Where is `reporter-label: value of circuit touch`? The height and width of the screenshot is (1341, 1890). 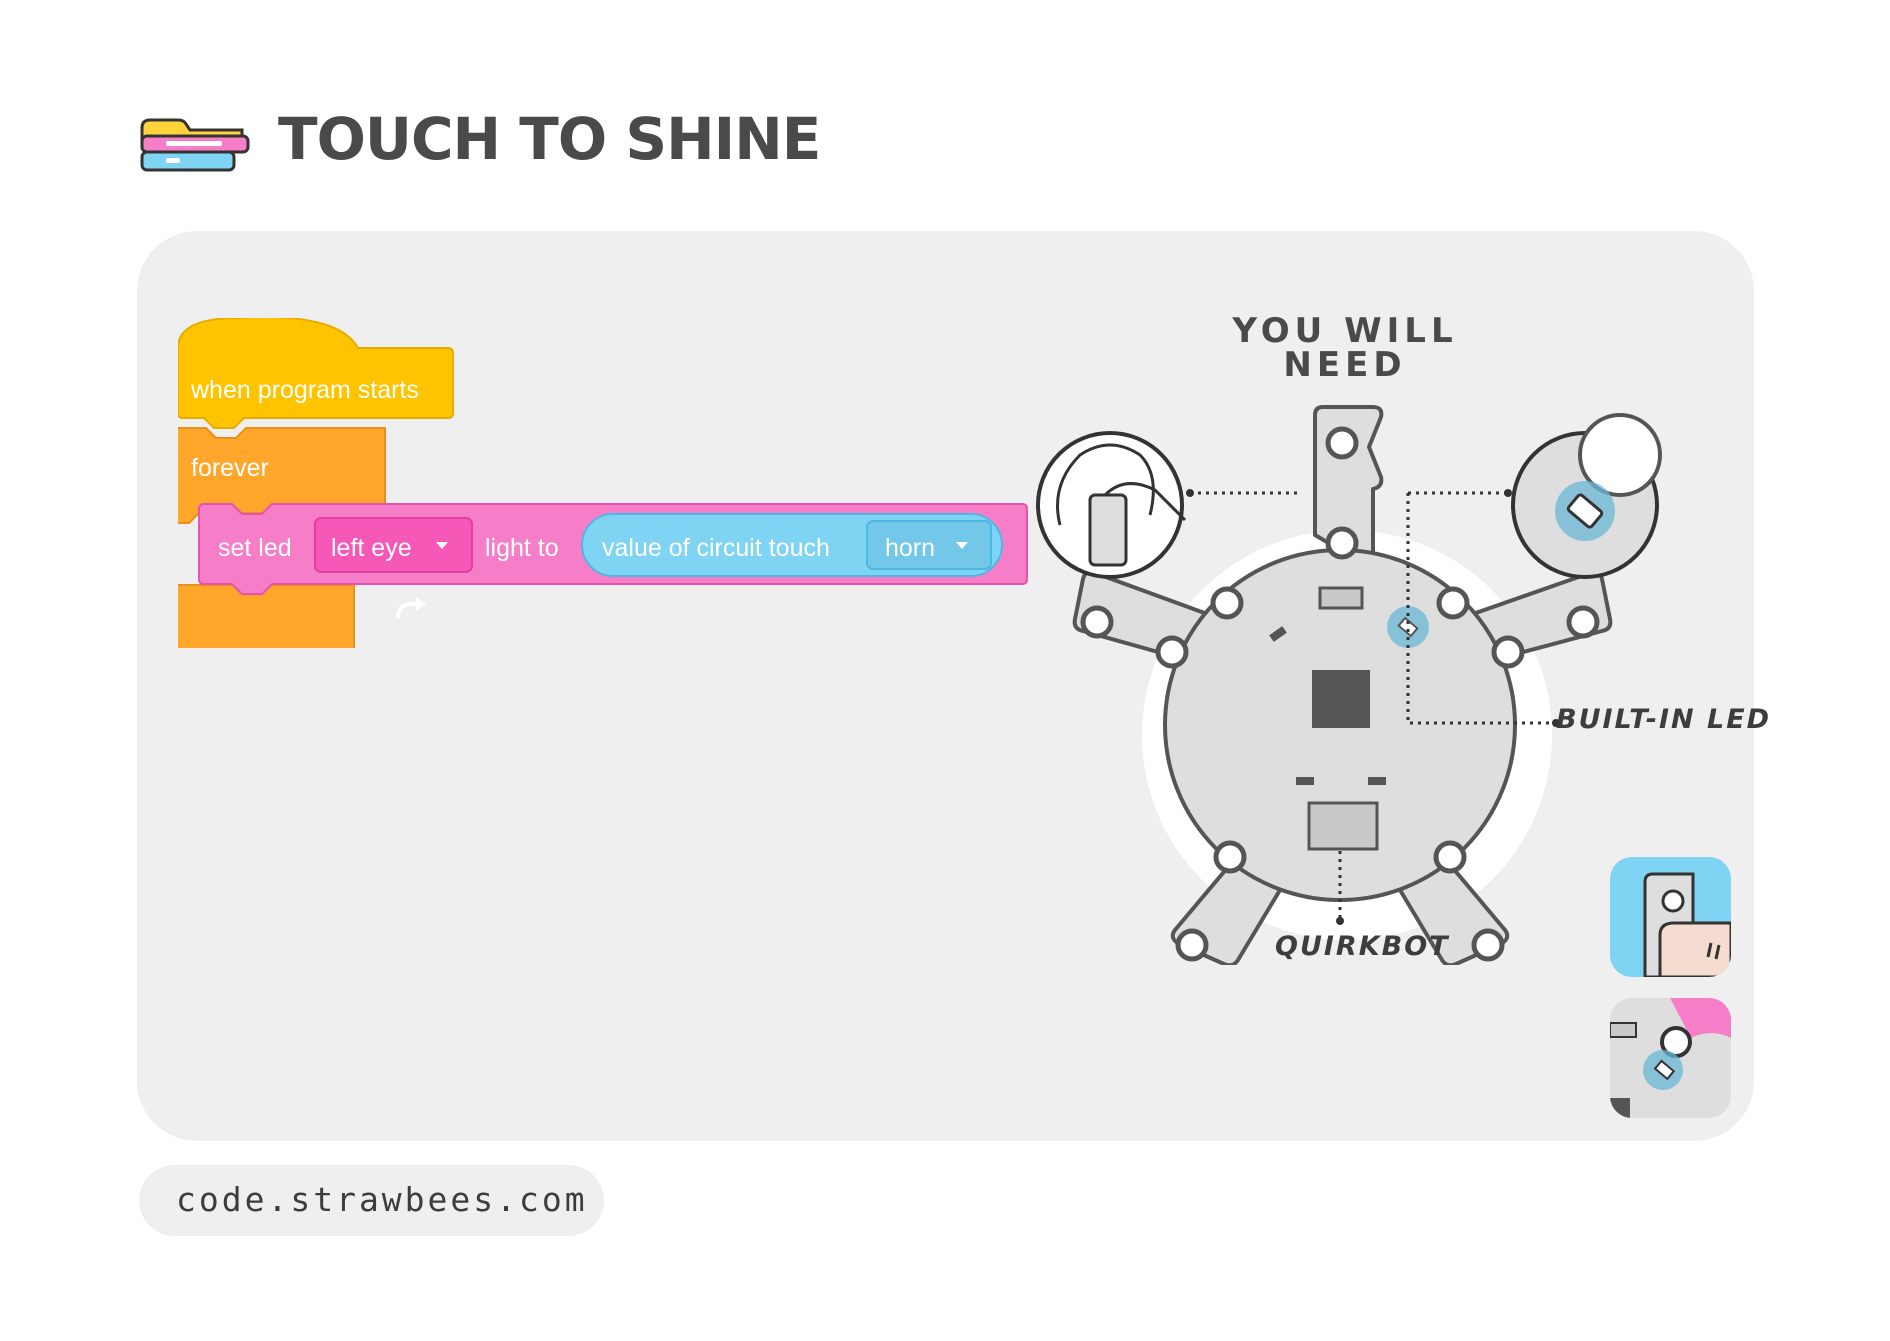
reporter-label: value of circuit touch is located at coordinates (716, 548).